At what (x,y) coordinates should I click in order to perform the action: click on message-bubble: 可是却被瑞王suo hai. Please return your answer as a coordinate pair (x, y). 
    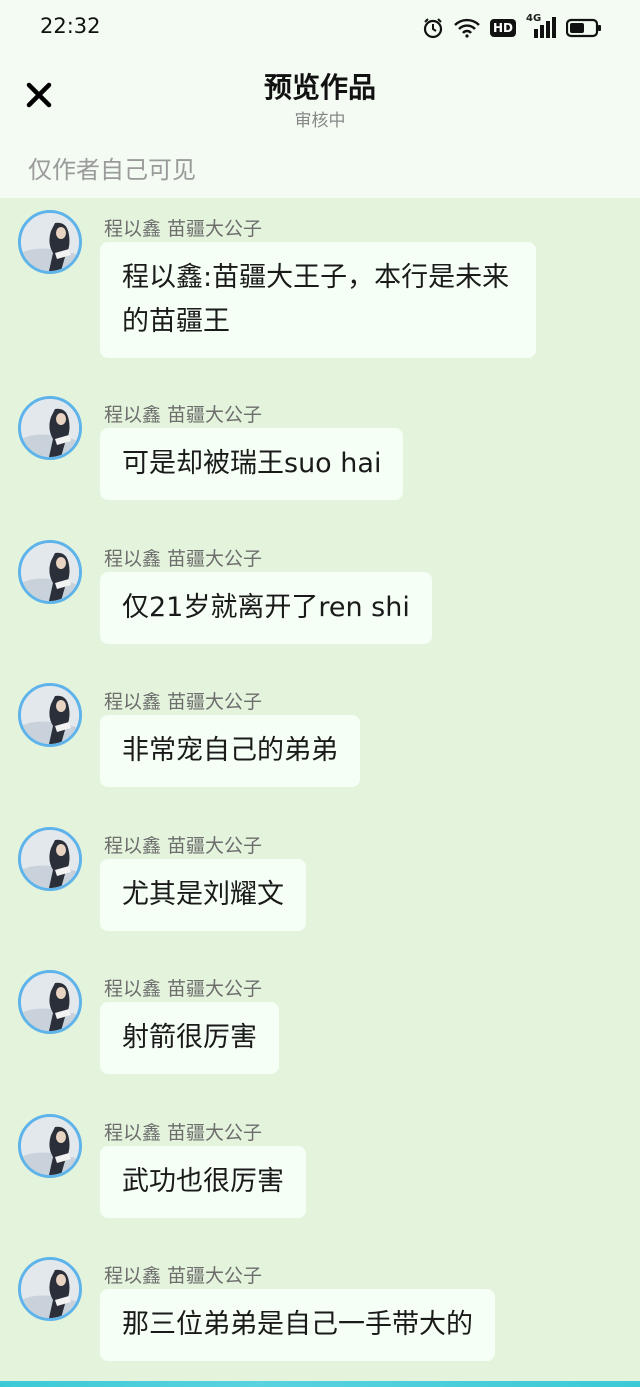
    Looking at the image, I should click on (252, 464).